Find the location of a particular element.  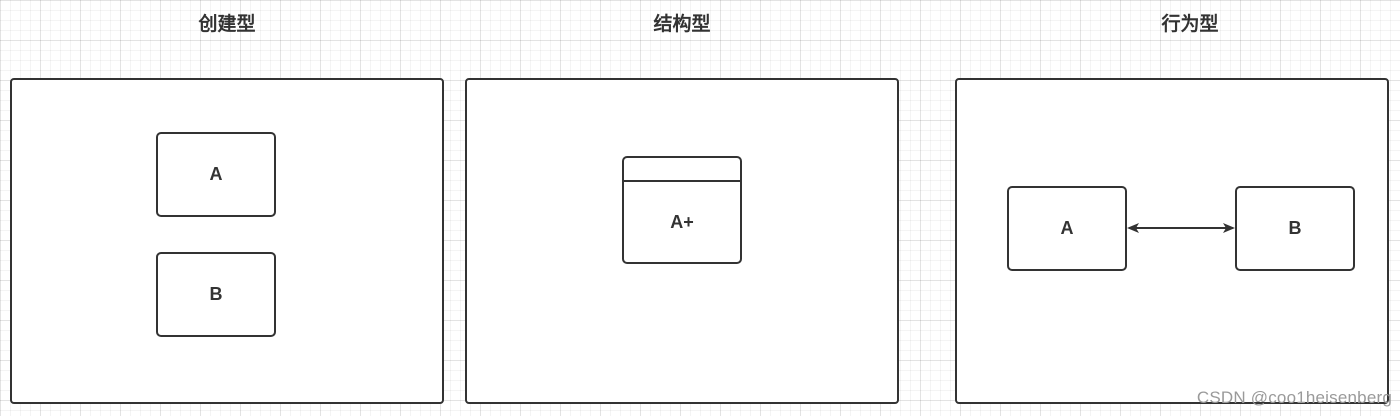

bidirectional-arrow is located at coordinates (1181, 228).